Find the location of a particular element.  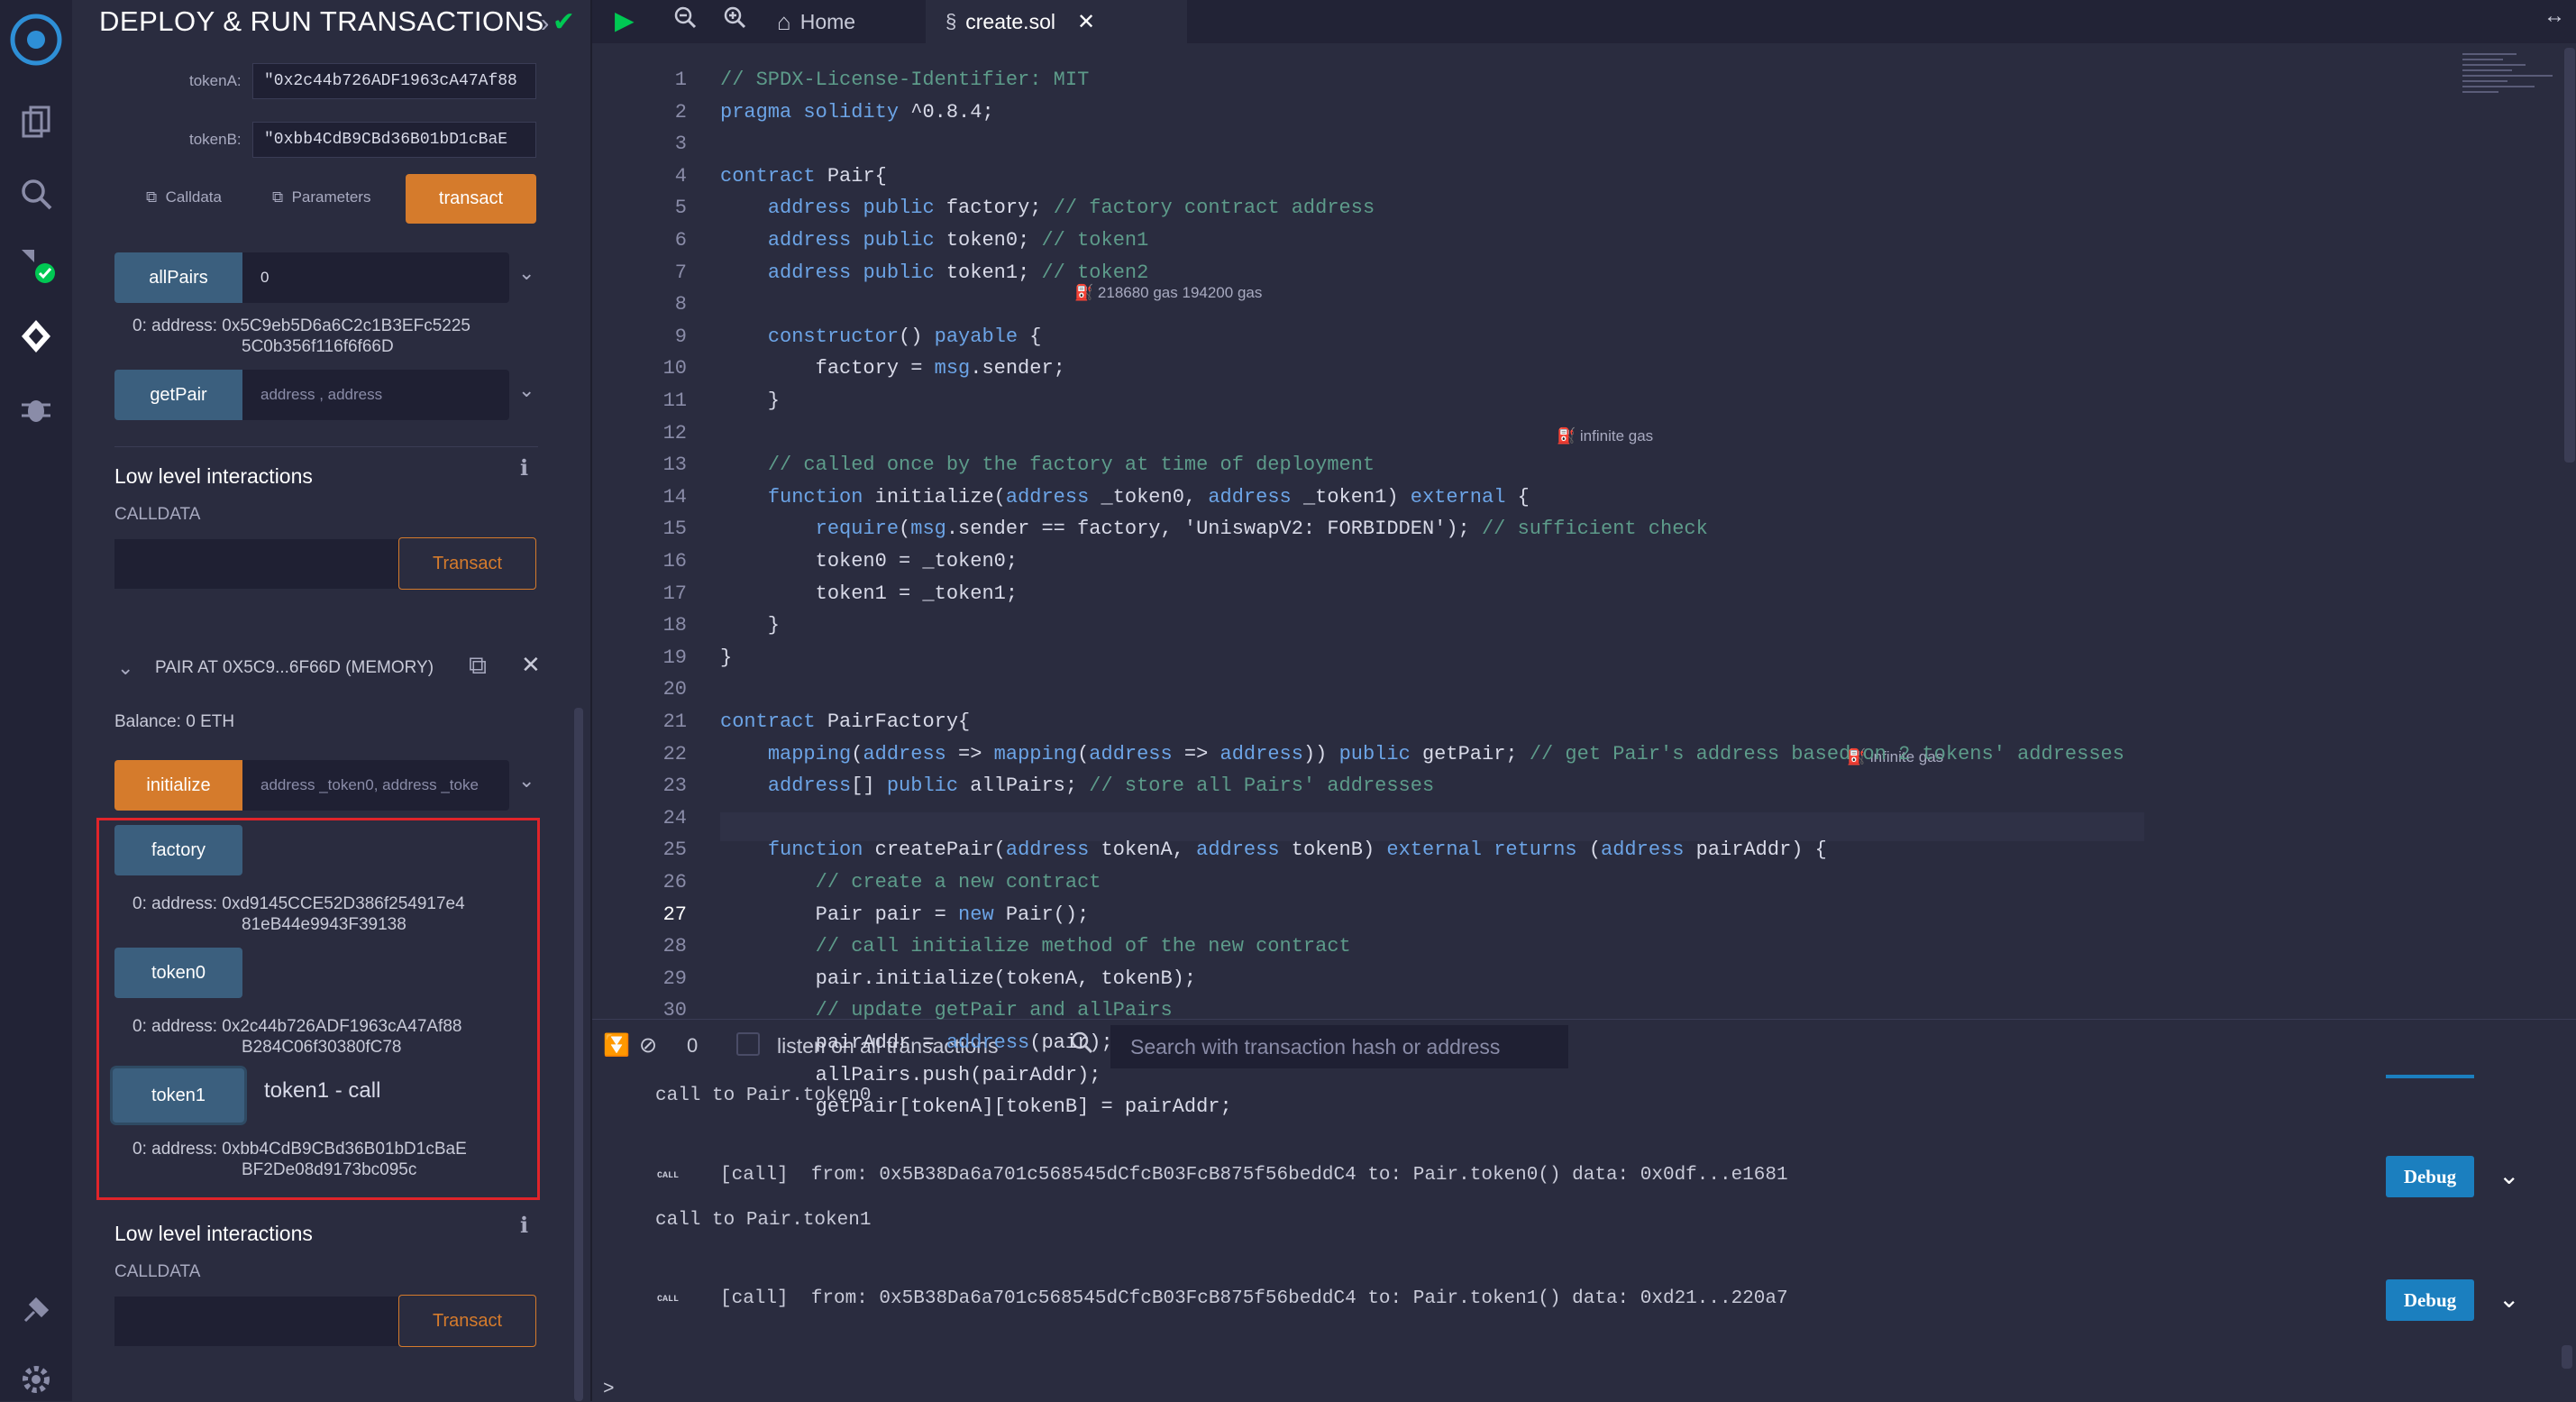

plugin-manager-icon is located at coordinates (36, 1310).